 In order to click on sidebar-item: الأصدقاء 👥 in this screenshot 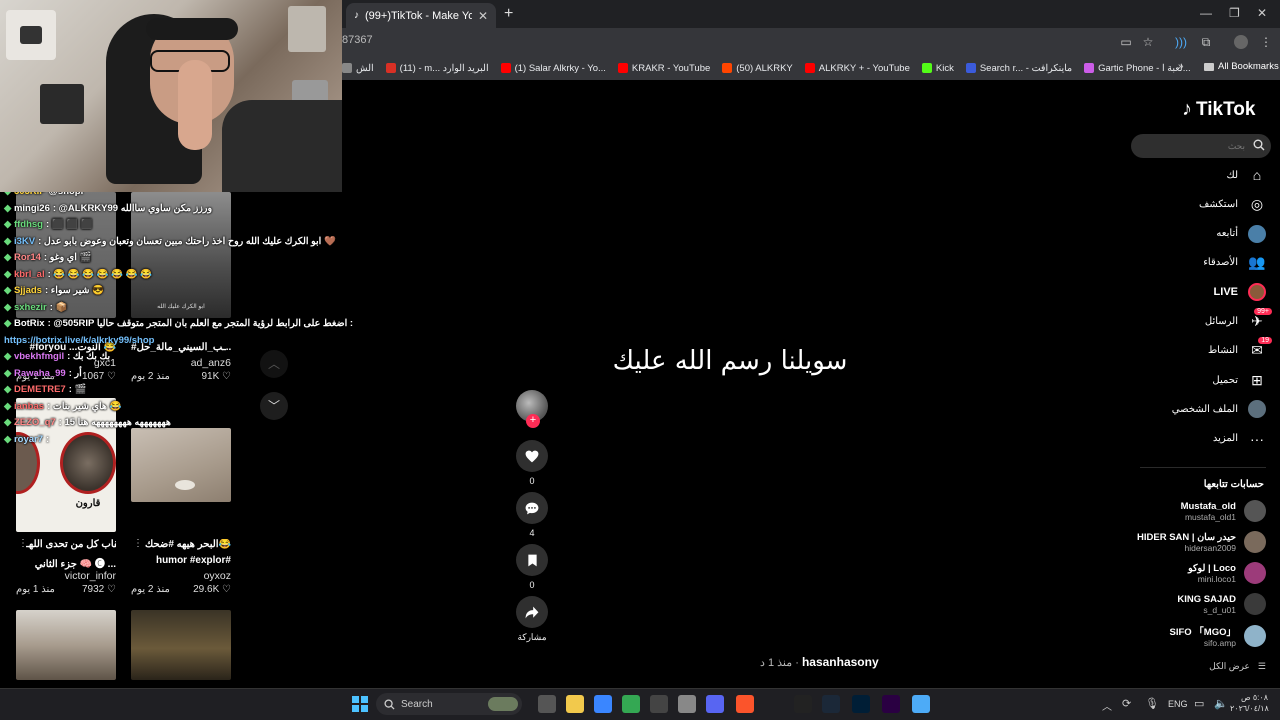, I will do `click(1234, 263)`.